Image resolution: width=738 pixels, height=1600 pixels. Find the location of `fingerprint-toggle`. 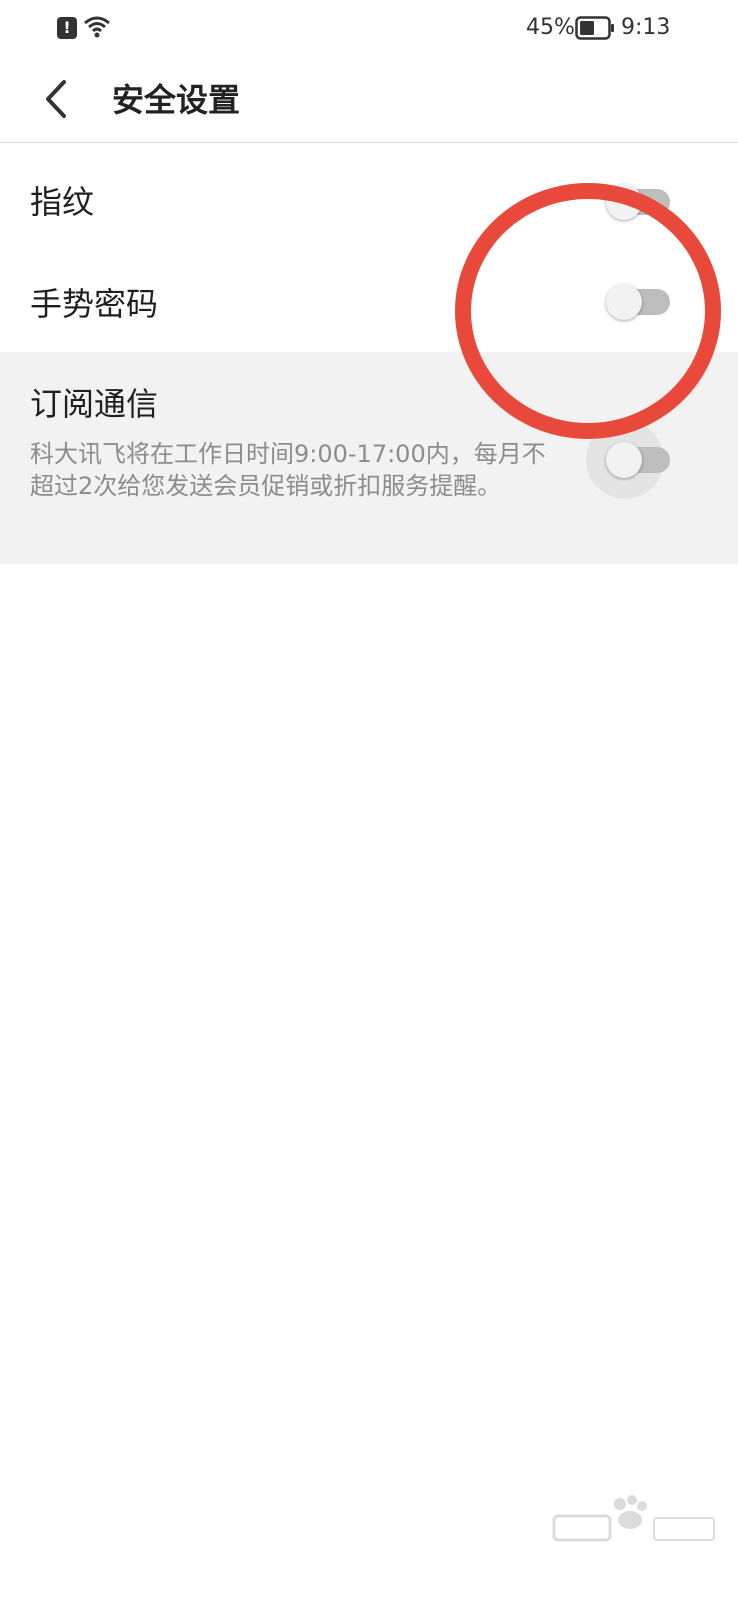

fingerprint-toggle is located at coordinates (638, 202).